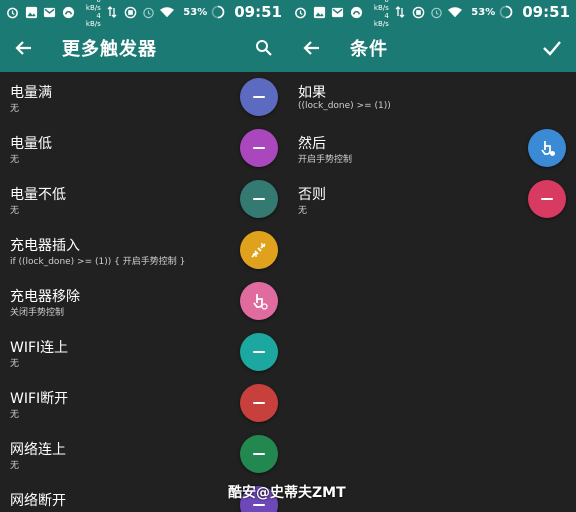 The width and height of the screenshot is (576, 512). I want to click on search-button, so click(264, 48).